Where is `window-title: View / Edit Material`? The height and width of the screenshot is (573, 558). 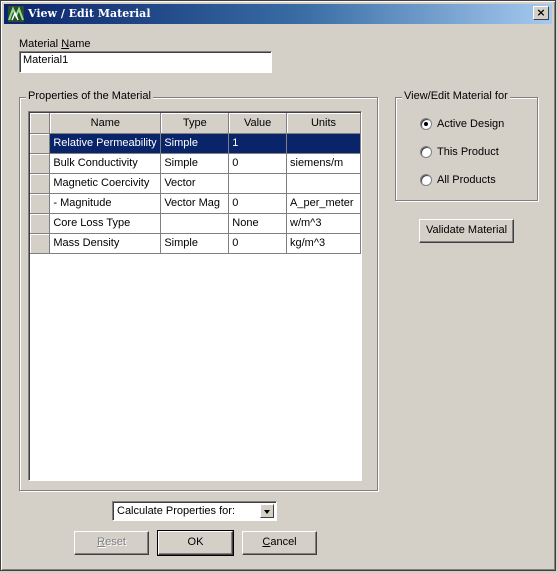
window-title: View / Edit Material is located at coordinates (89, 13).